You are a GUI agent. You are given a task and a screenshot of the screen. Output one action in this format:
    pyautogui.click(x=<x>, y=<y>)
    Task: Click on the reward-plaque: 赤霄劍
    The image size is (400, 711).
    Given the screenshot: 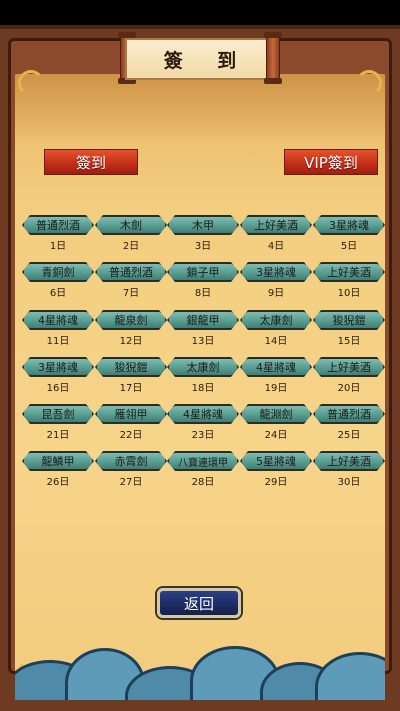 What is the action you would take?
    pyautogui.click(x=131, y=461)
    